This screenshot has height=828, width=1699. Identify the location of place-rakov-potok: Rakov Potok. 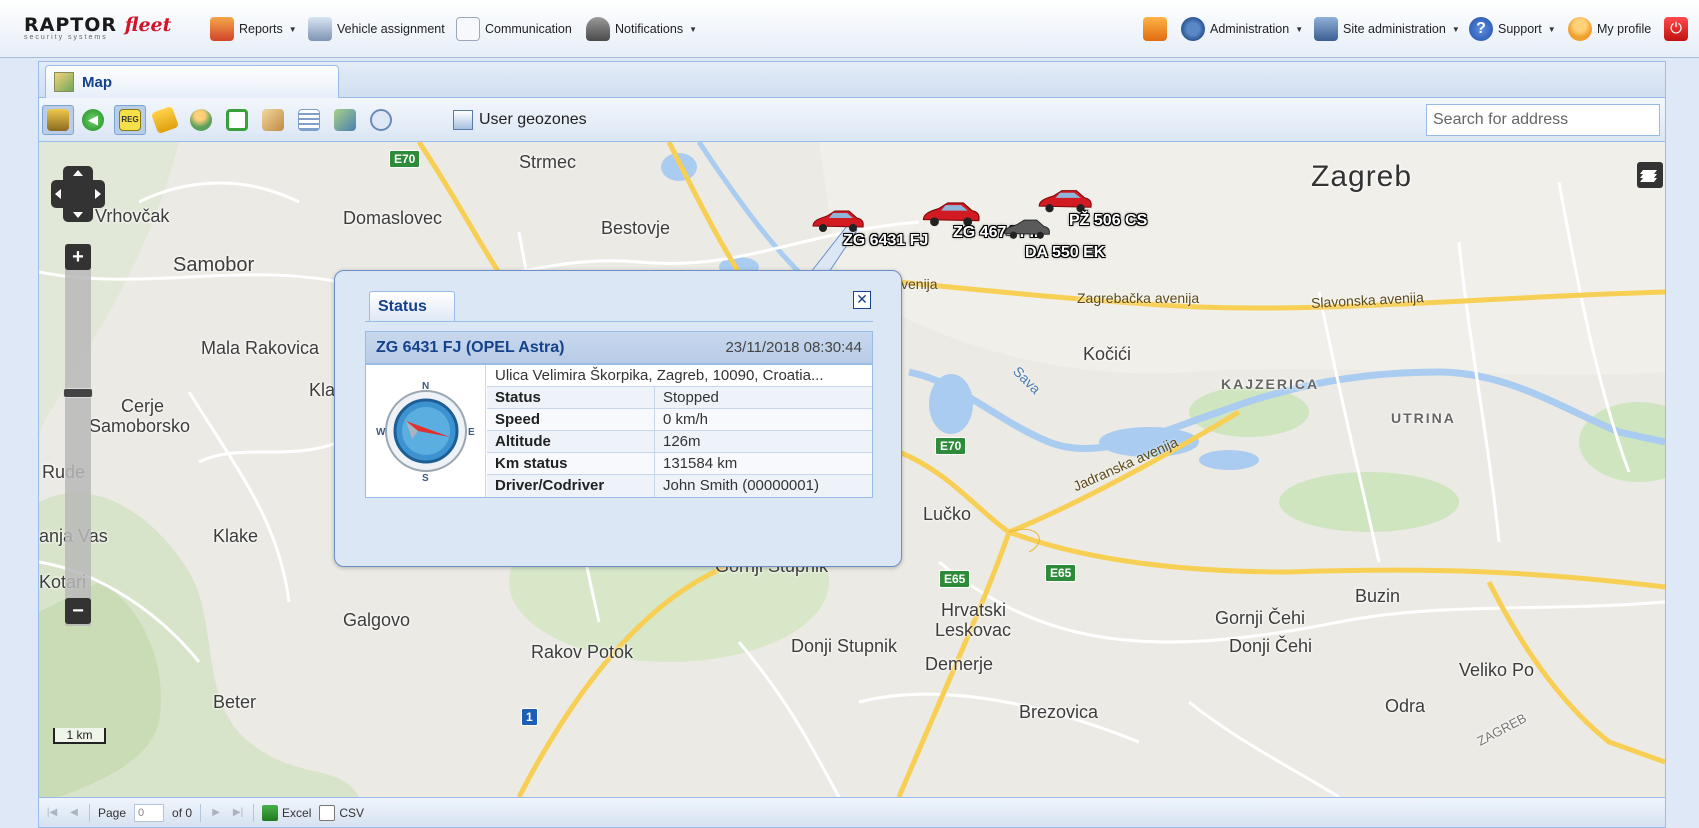
(582, 652).